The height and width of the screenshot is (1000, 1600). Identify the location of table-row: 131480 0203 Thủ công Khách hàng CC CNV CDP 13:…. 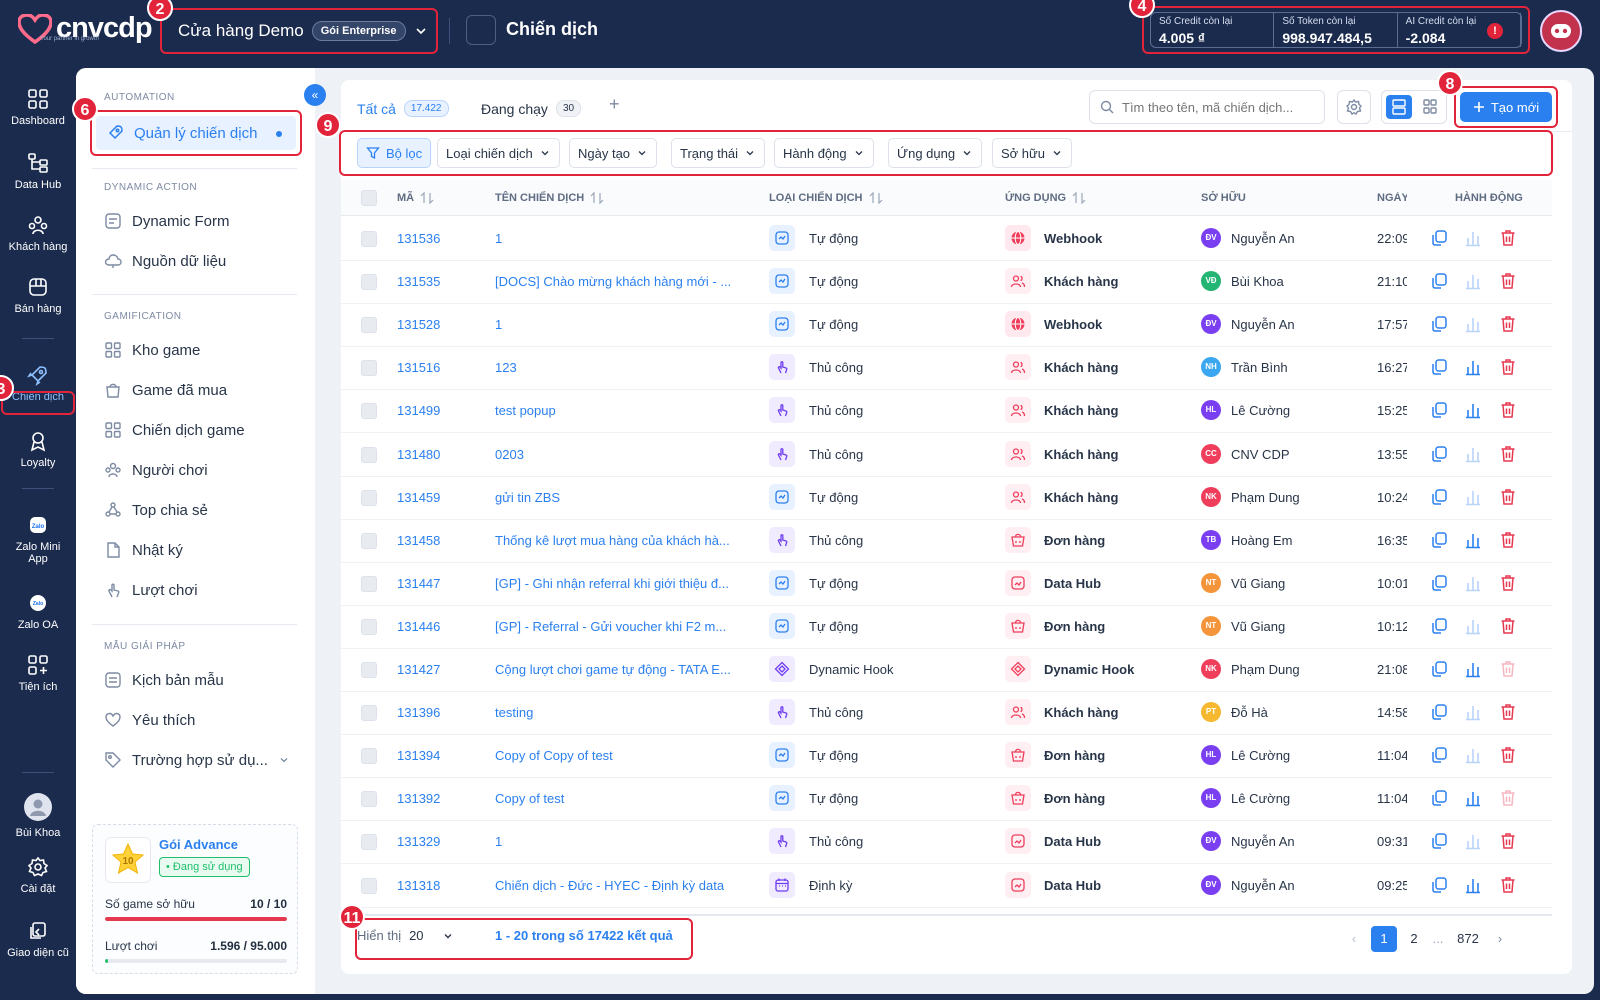
(946, 455).